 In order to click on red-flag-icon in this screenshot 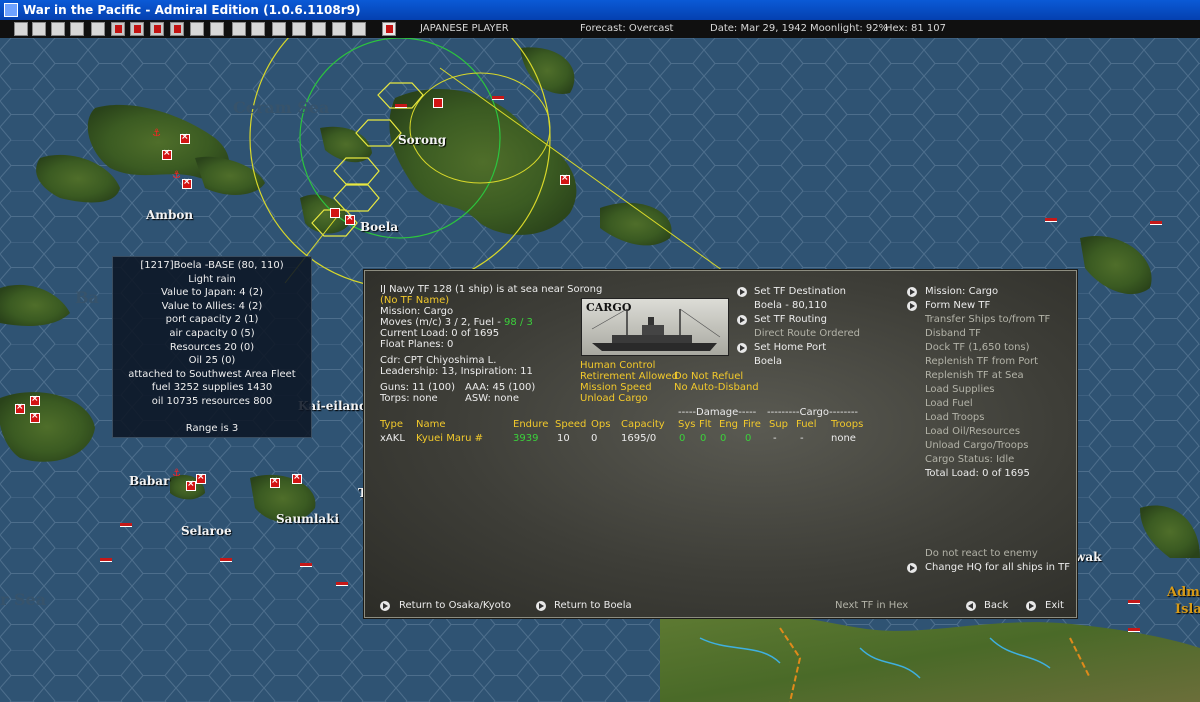, I will do `click(177, 29)`.